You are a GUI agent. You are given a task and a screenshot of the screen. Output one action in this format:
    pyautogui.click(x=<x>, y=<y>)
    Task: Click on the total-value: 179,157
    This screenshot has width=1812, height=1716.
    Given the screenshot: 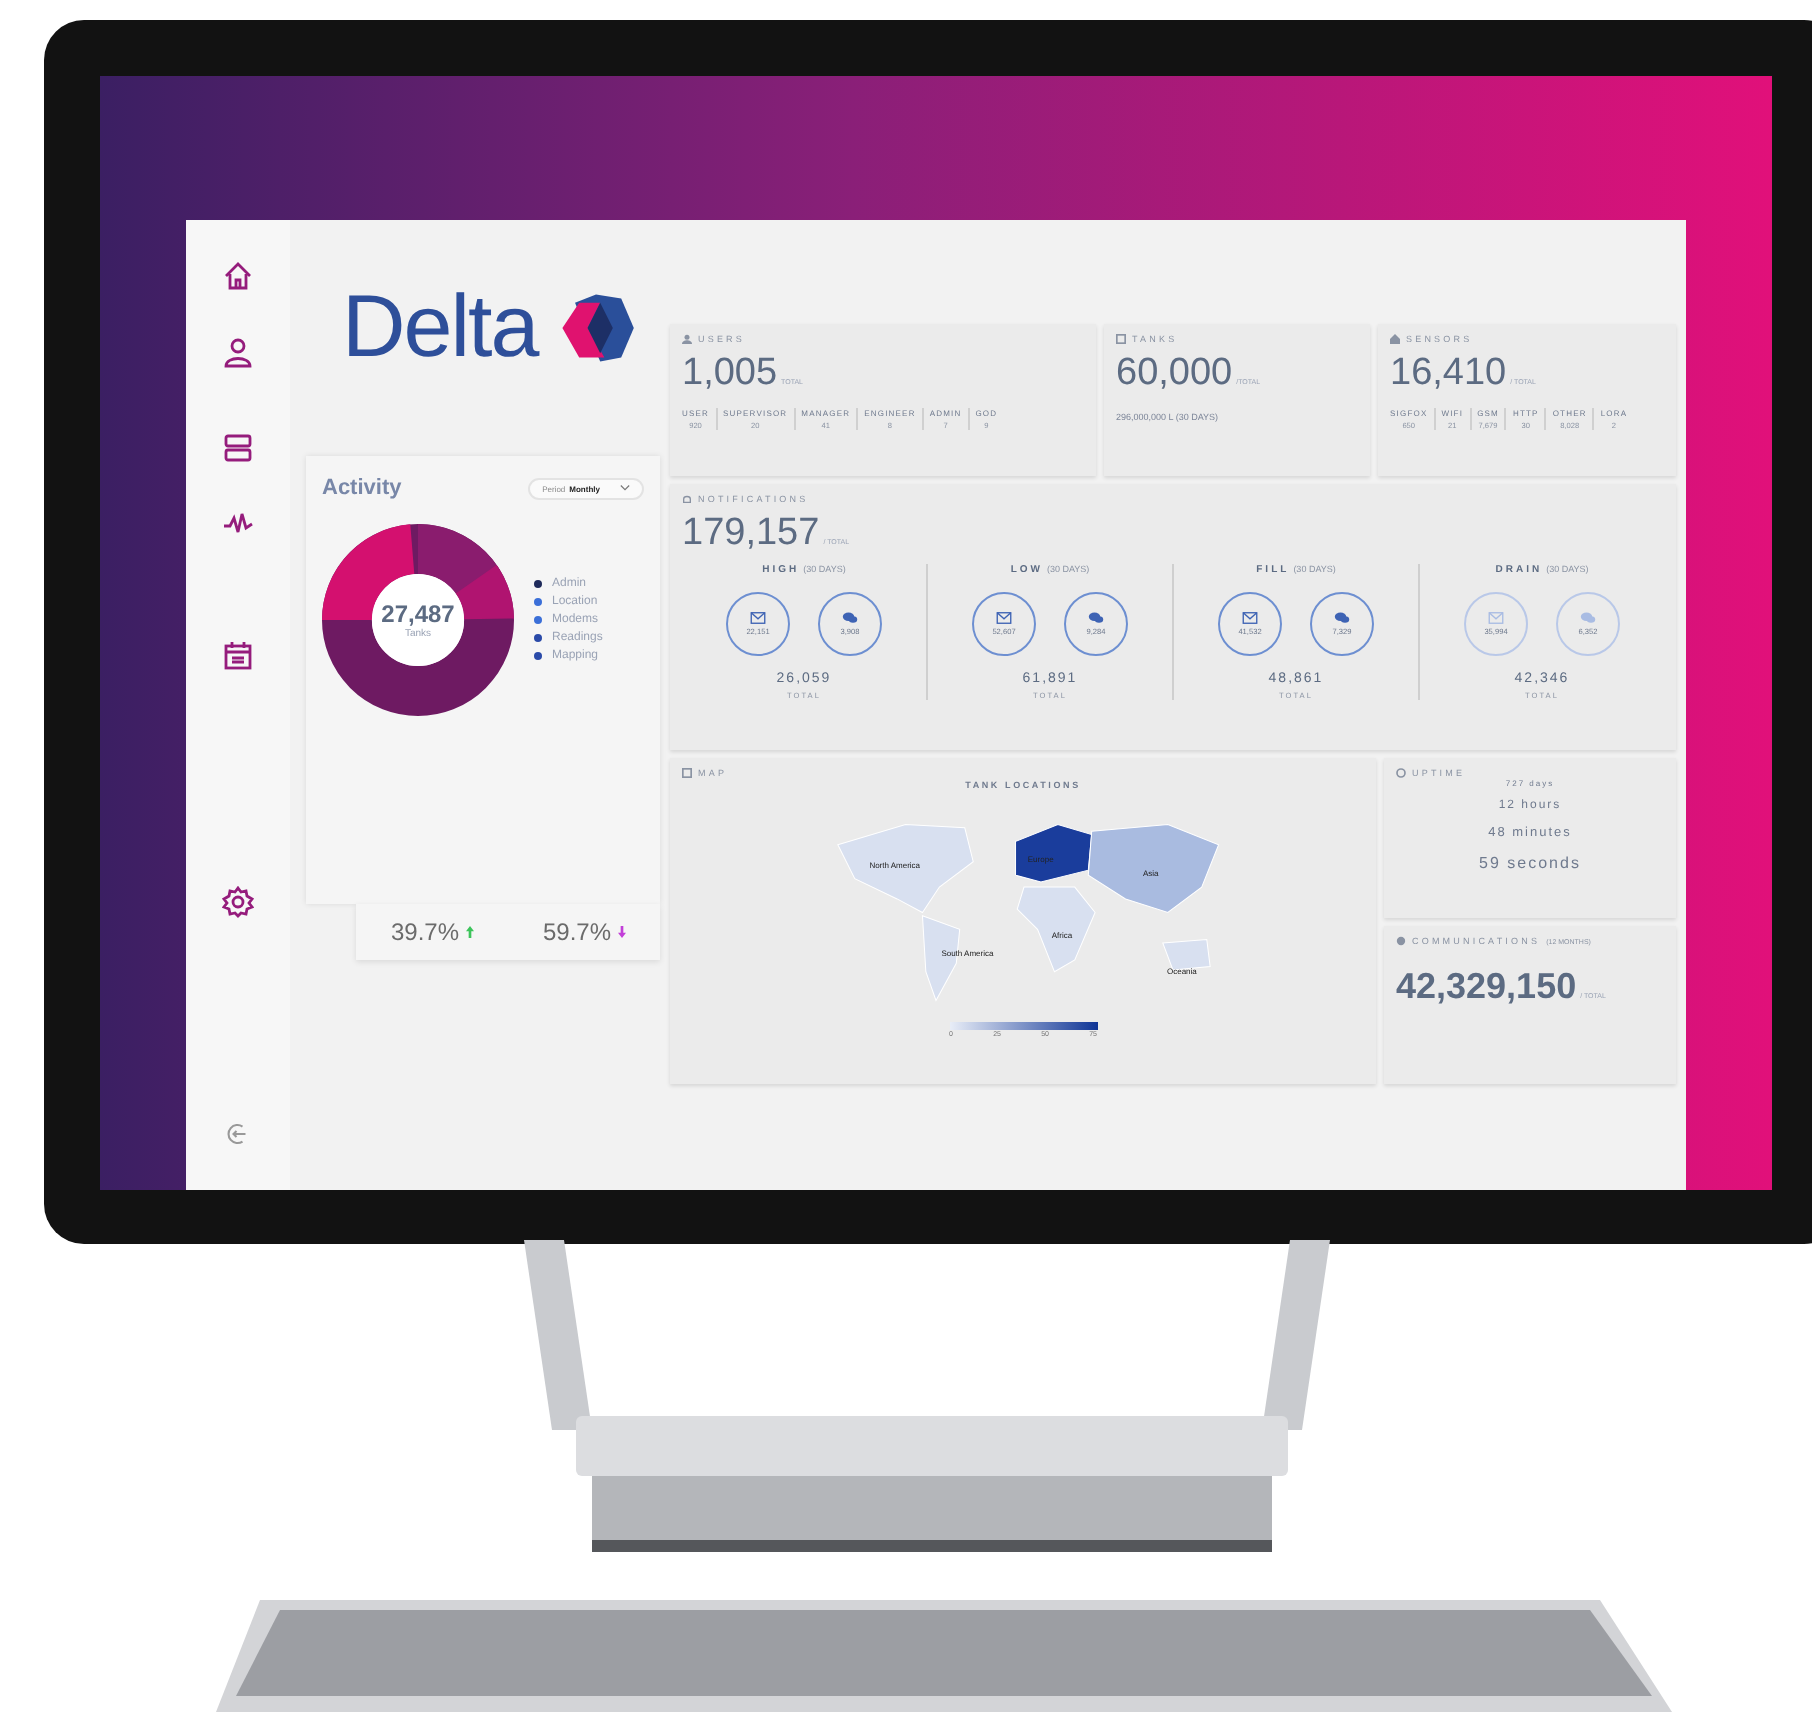 What is the action you would take?
    pyautogui.click(x=751, y=534)
    